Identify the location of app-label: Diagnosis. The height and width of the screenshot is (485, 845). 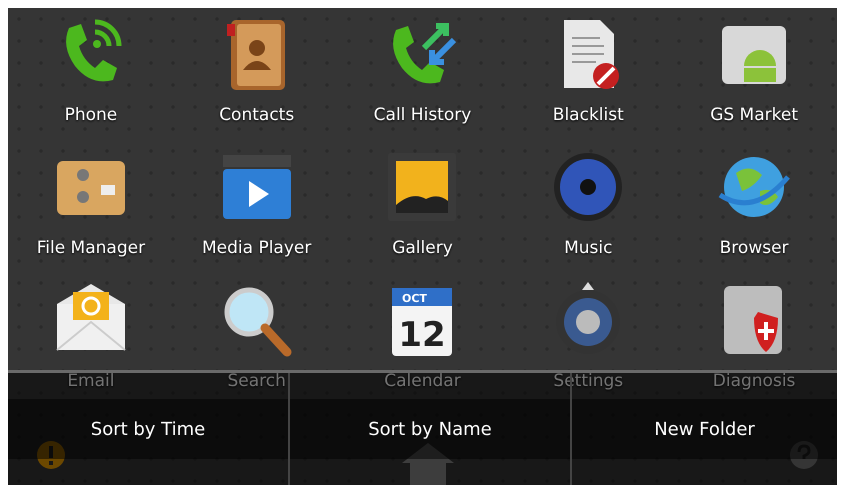
(754, 381).